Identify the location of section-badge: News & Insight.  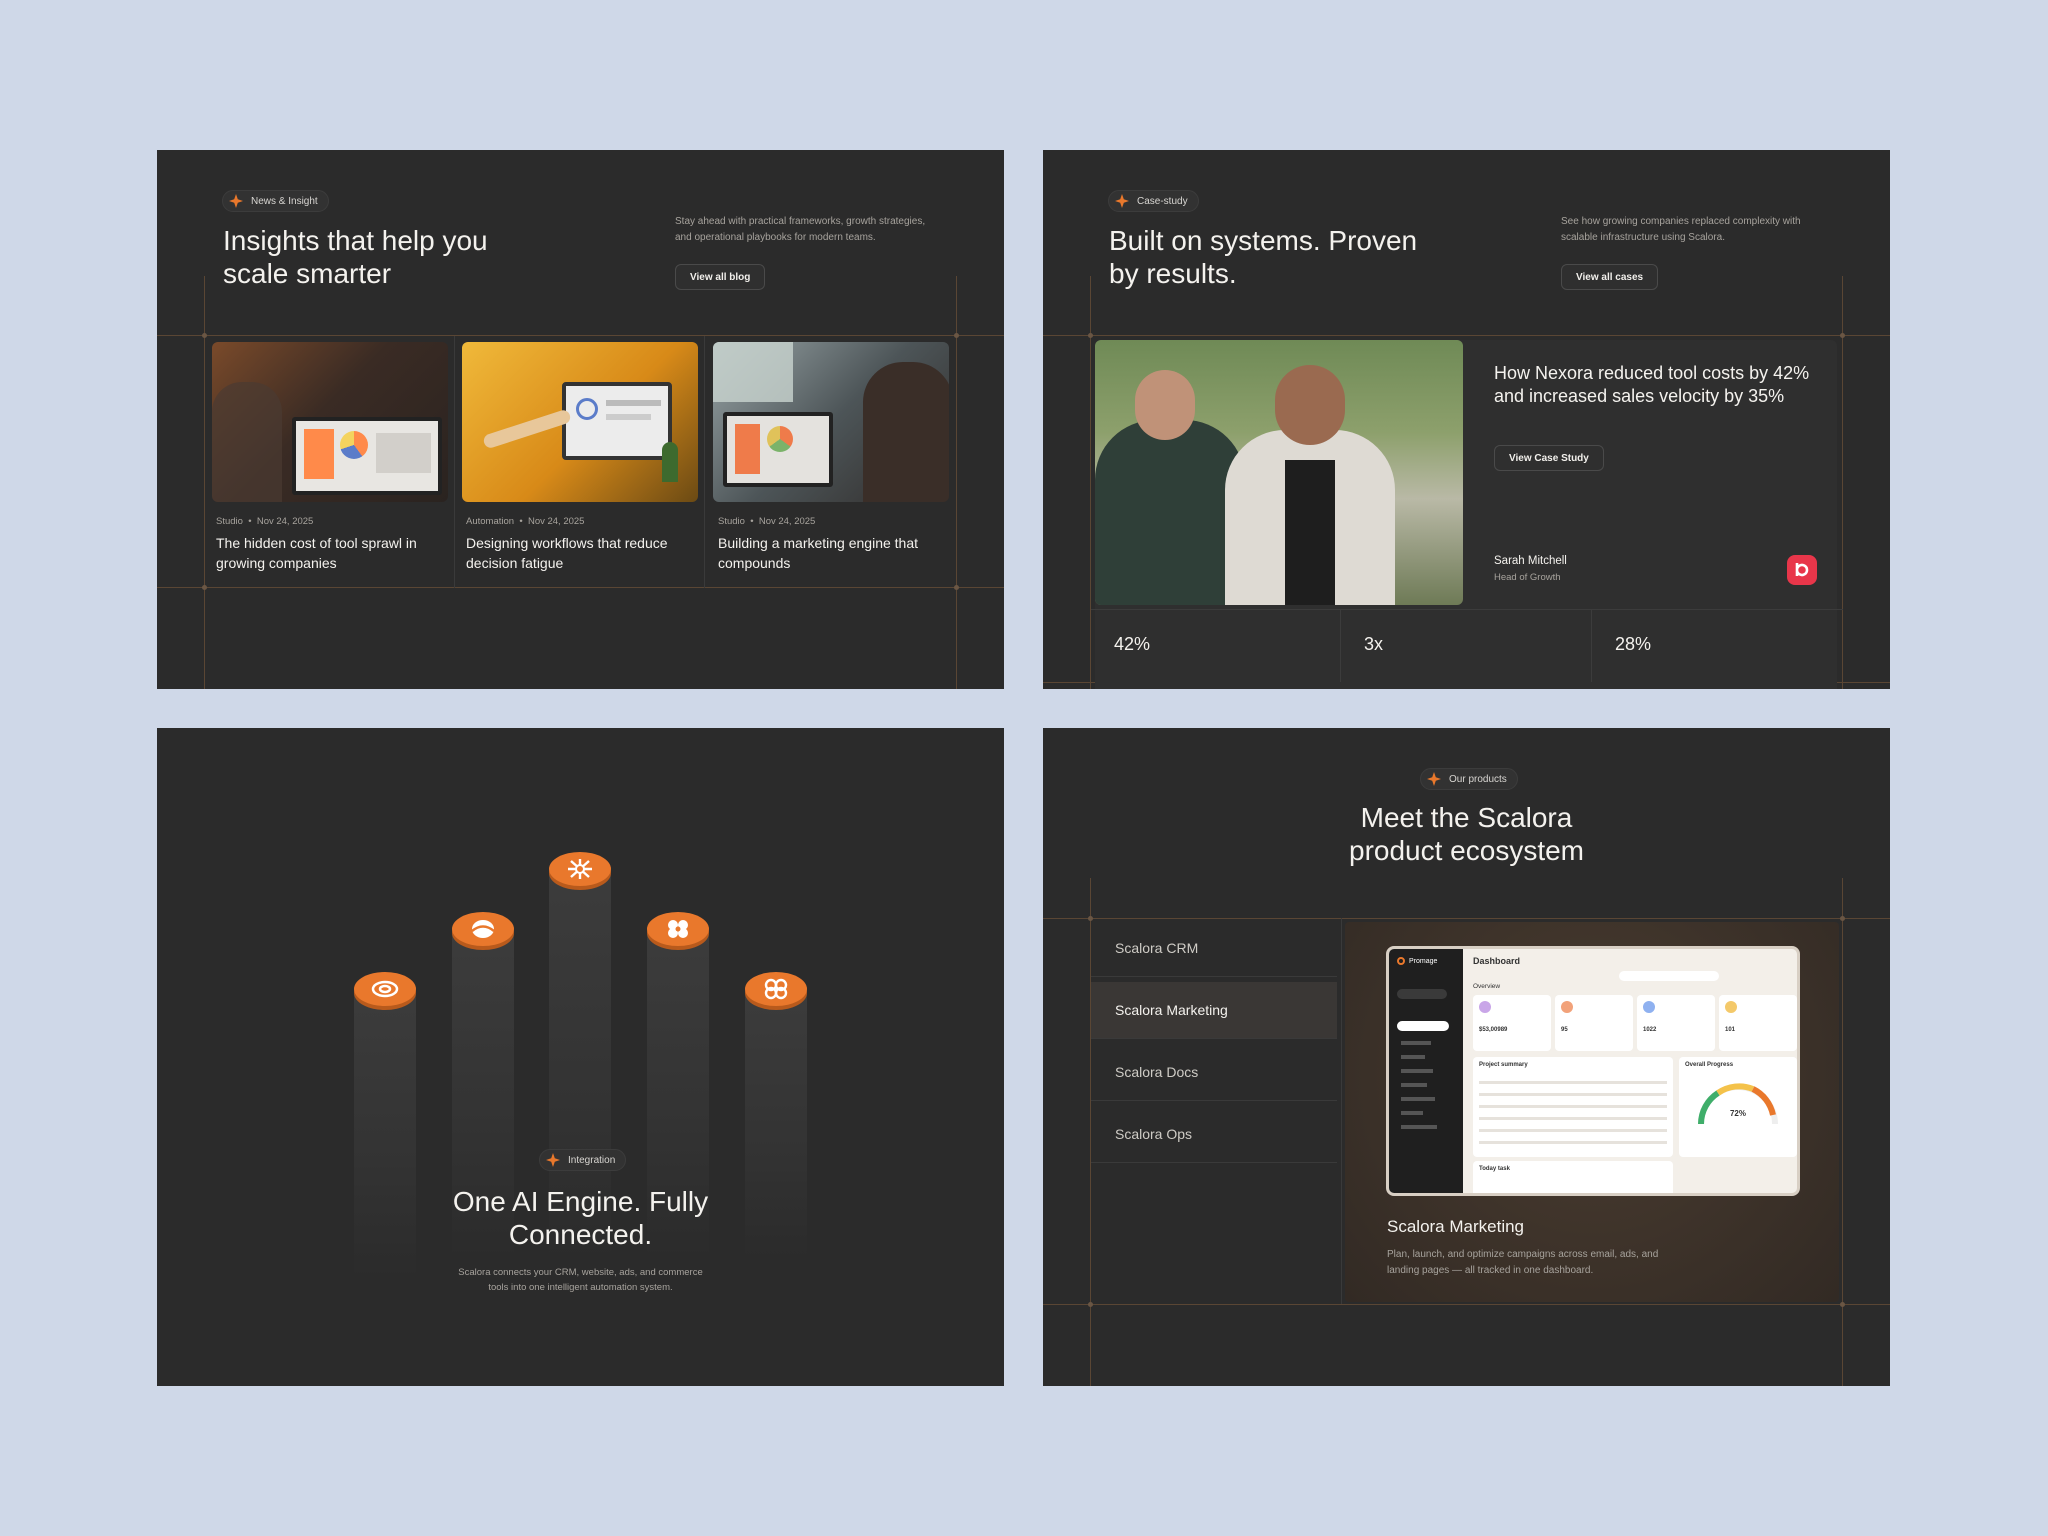
(275, 201).